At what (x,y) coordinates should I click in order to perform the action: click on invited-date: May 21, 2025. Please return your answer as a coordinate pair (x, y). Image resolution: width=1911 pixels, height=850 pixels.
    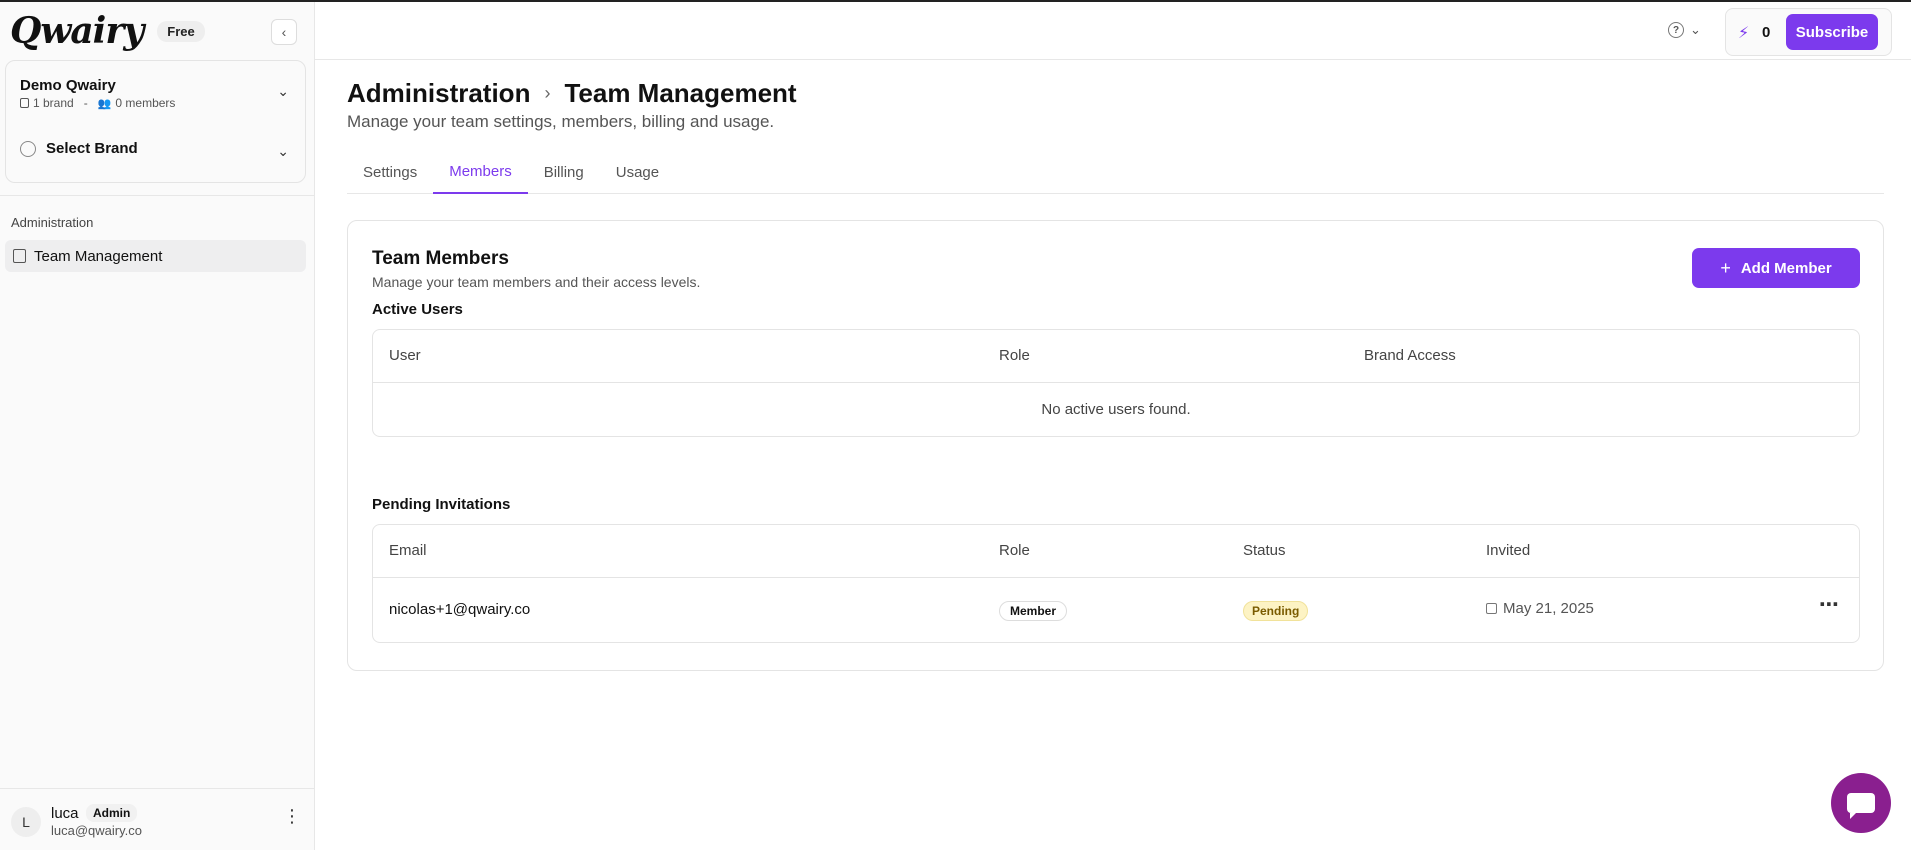
    Looking at the image, I should click on (1540, 608).